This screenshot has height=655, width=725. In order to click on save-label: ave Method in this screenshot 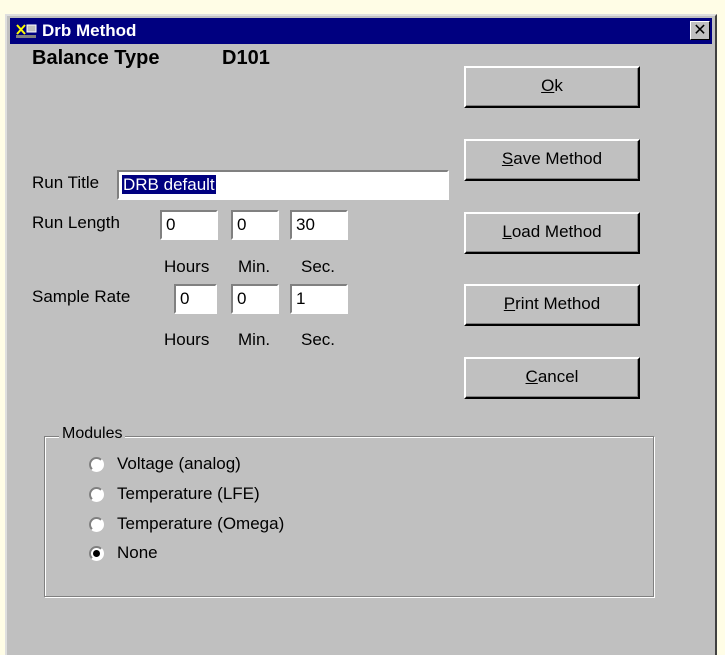, I will do `click(558, 158)`.